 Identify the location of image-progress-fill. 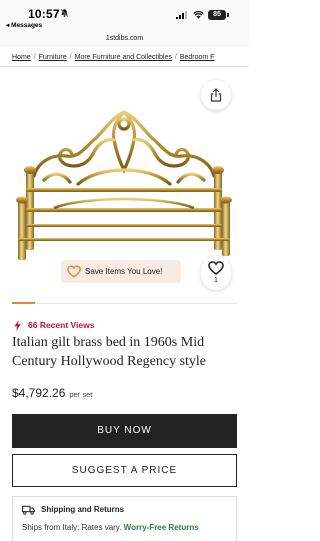
(23, 303).